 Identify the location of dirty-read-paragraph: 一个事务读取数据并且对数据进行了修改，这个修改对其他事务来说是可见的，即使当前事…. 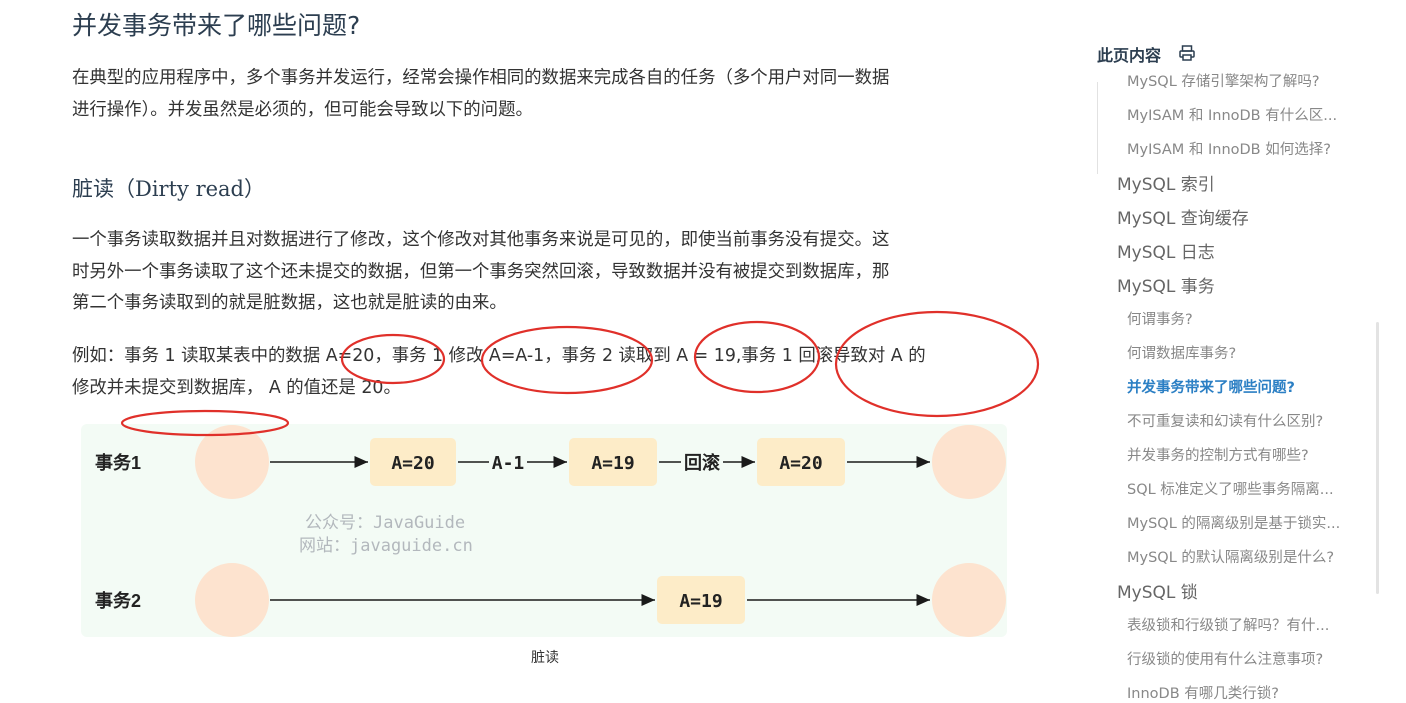
(548, 272).